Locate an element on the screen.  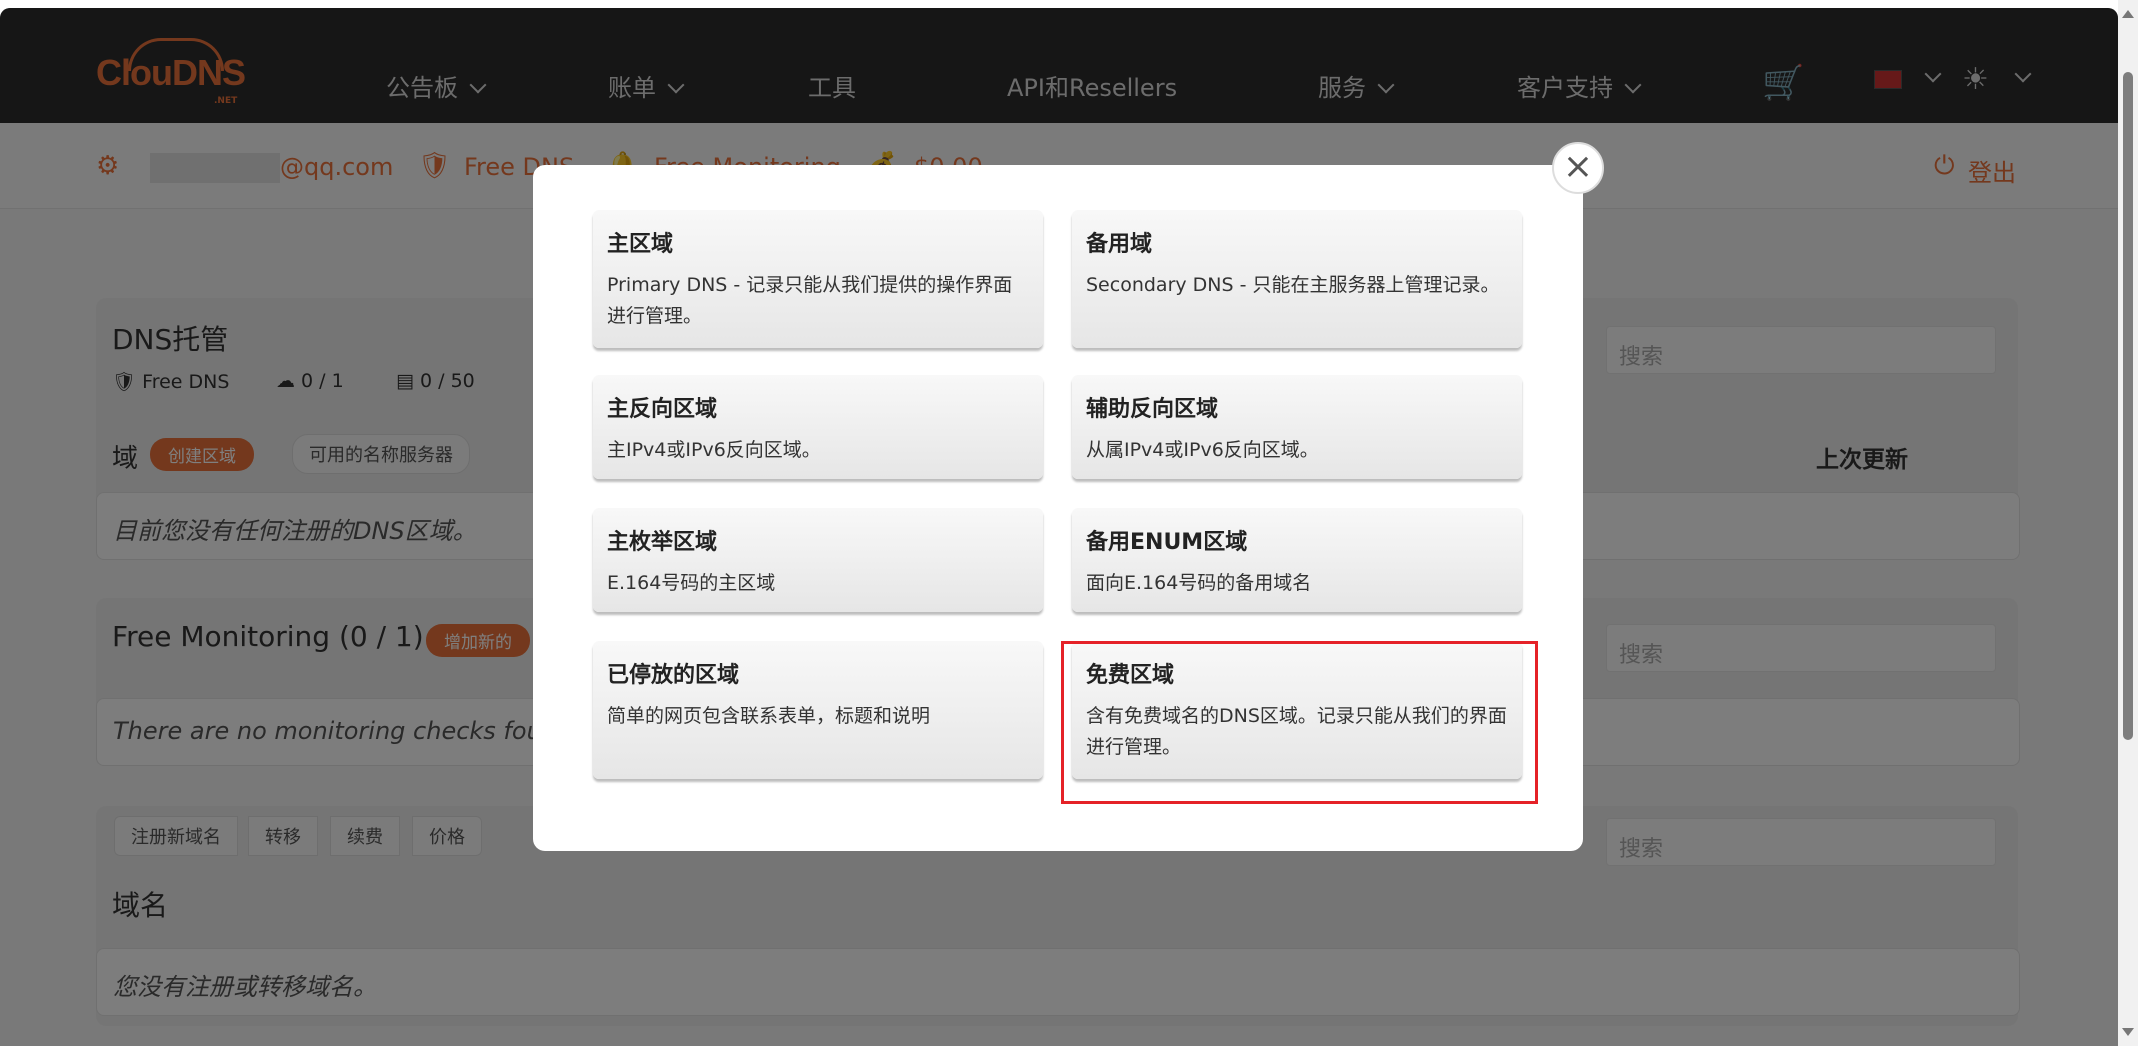
card-title: 已停放的区域 is located at coordinates (673, 675).